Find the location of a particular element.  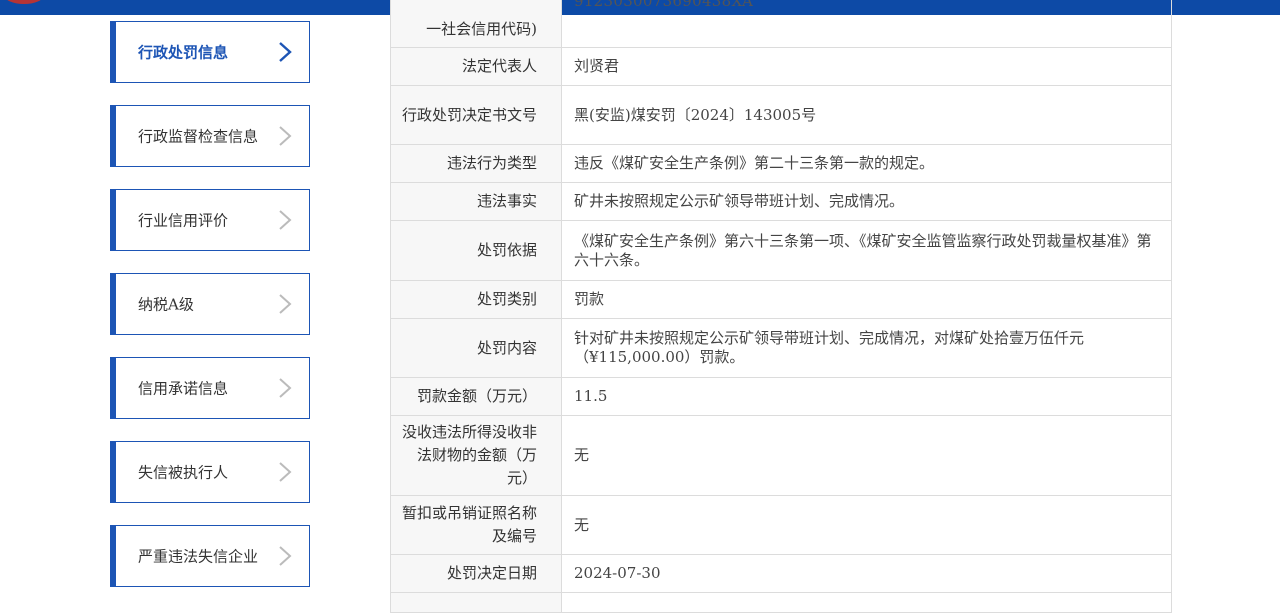

field-label: 行政处罚决定书文号 is located at coordinates (476, 115).